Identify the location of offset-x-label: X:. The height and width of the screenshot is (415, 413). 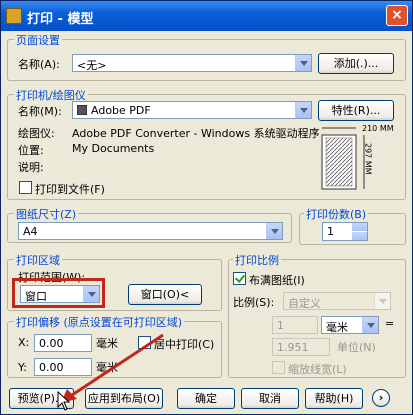
(24, 342).